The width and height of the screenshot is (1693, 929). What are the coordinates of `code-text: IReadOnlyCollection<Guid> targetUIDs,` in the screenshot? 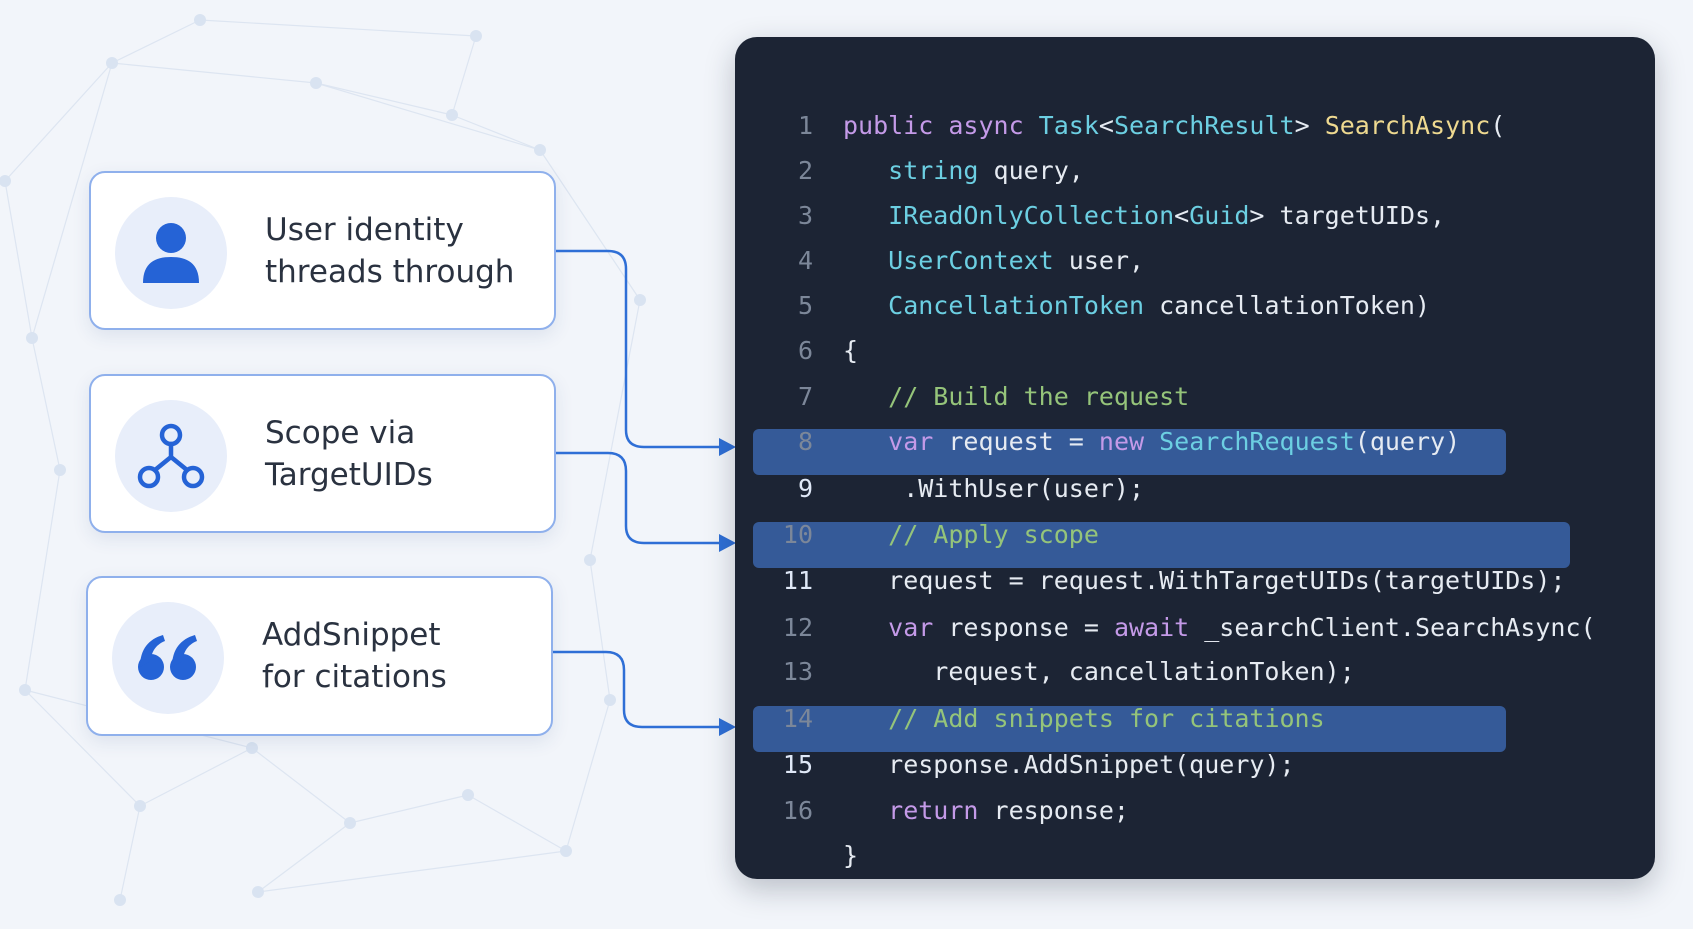 It's located at (1144, 215).